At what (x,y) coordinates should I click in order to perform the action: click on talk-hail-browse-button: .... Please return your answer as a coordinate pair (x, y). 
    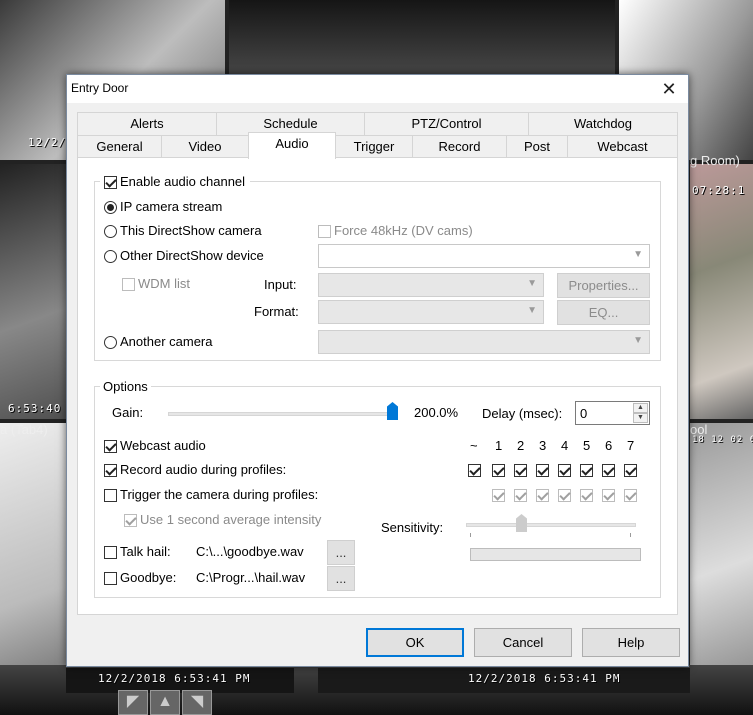
    Looking at the image, I should click on (341, 552).